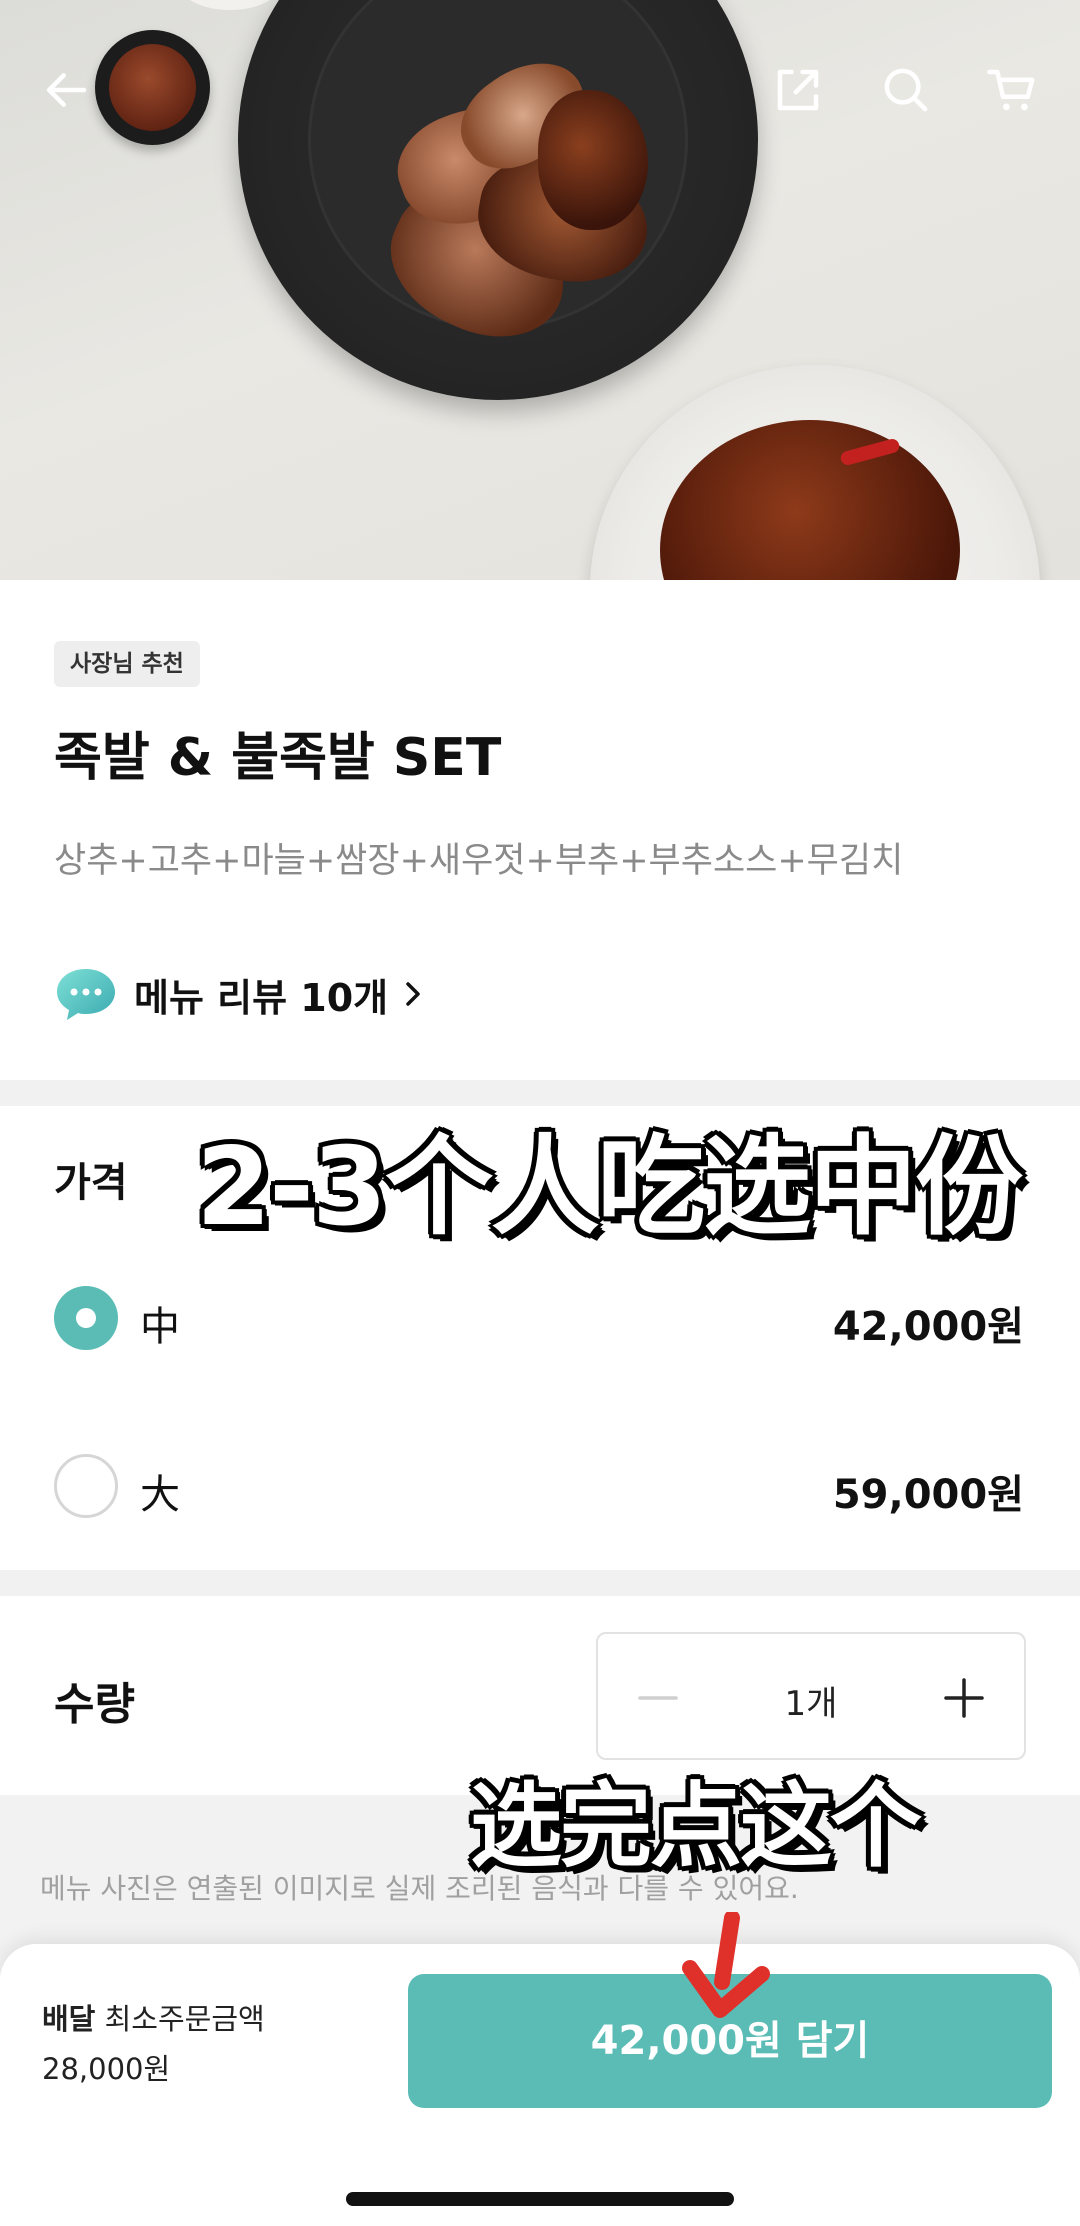 The width and height of the screenshot is (1080, 2226). What do you see at coordinates (86, 994) in the screenshot?
I see `speech-bubble-icon` at bounding box center [86, 994].